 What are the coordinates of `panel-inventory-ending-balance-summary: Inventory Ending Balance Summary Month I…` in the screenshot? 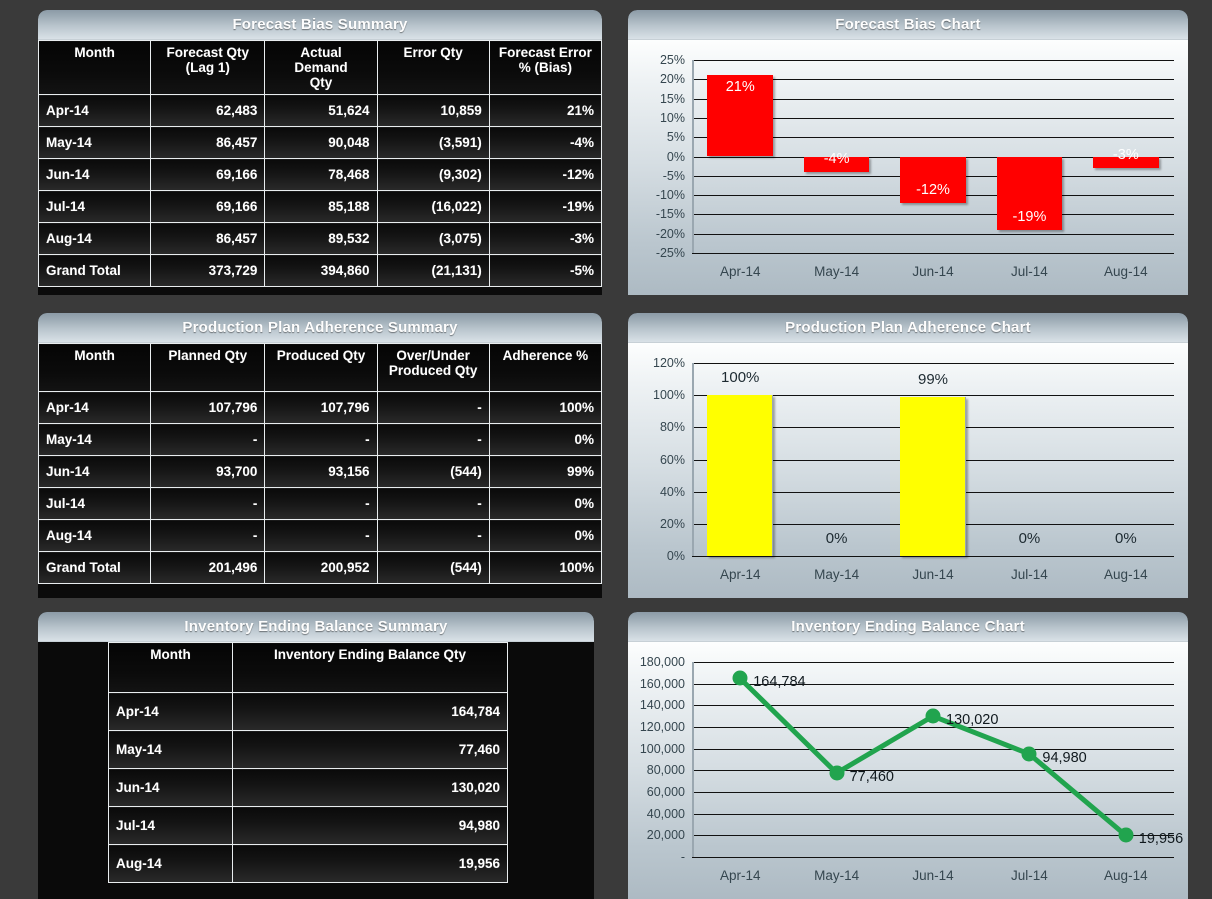 It's located at (316, 755).